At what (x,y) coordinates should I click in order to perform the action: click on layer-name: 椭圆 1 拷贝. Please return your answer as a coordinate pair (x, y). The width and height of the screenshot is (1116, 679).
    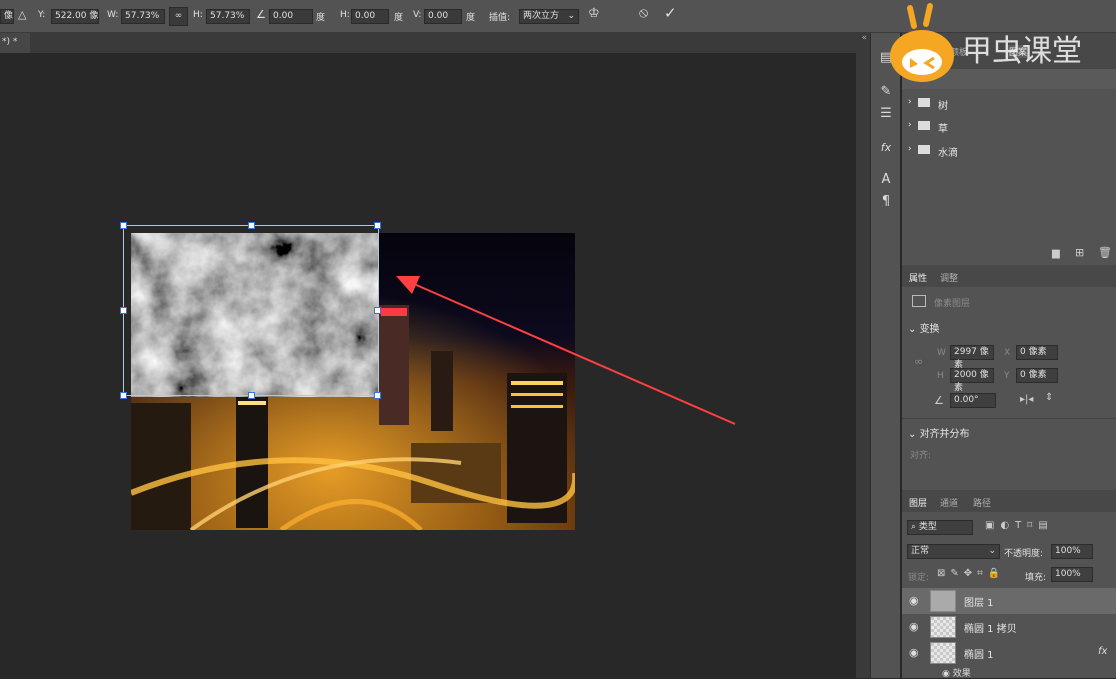
    Looking at the image, I should click on (990, 629).